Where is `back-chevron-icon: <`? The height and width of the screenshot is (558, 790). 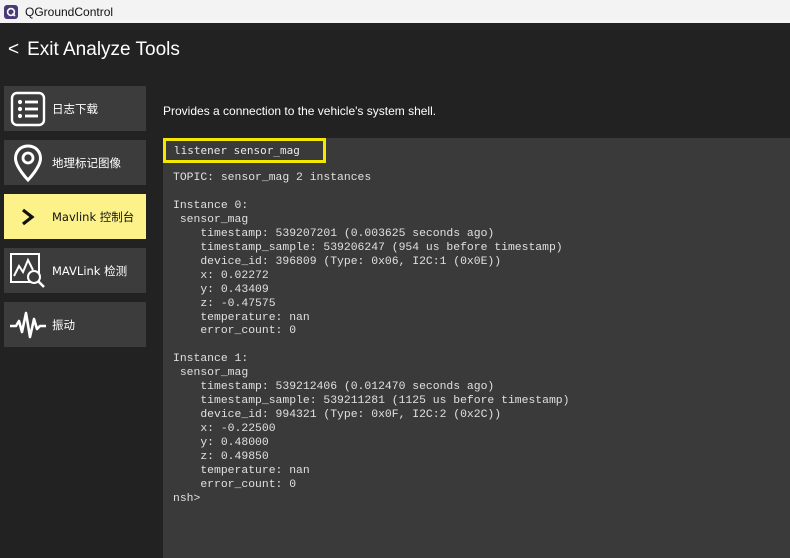
back-chevron-icon: < is located at coordinates (14, 49).